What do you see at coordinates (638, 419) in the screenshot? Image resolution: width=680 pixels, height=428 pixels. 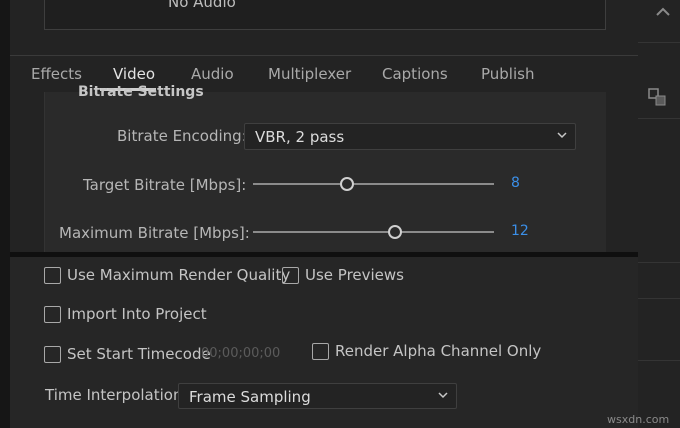 I see `watermark: wsxdn.com` at bounding box center [638, 419].